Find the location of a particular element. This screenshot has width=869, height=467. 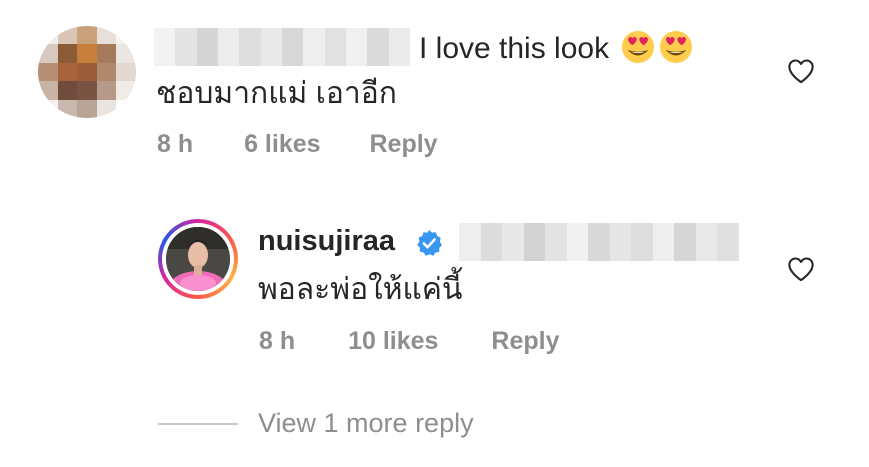

reply-timestamp: 8 h is located at coordinates (277, 341).